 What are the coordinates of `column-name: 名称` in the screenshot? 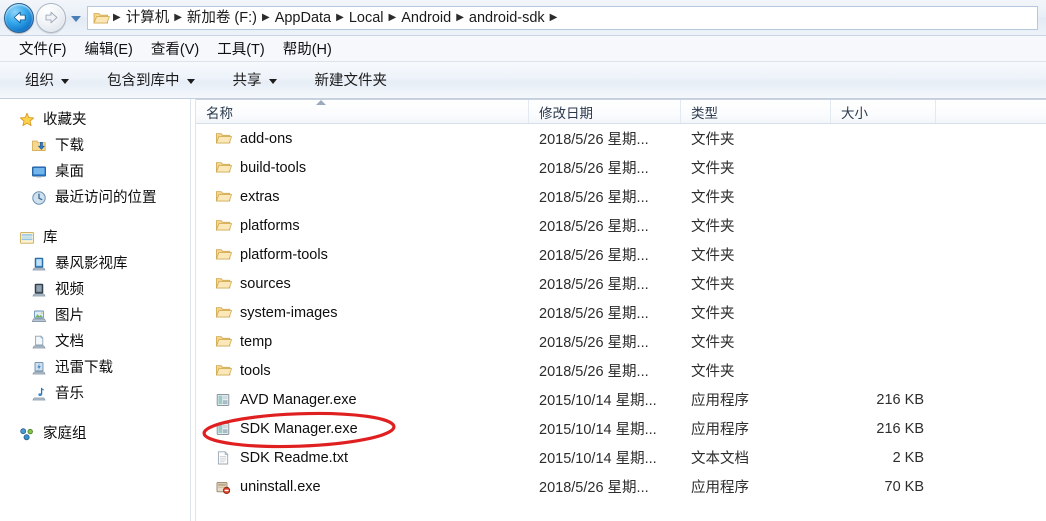 It's located at (362, 111).